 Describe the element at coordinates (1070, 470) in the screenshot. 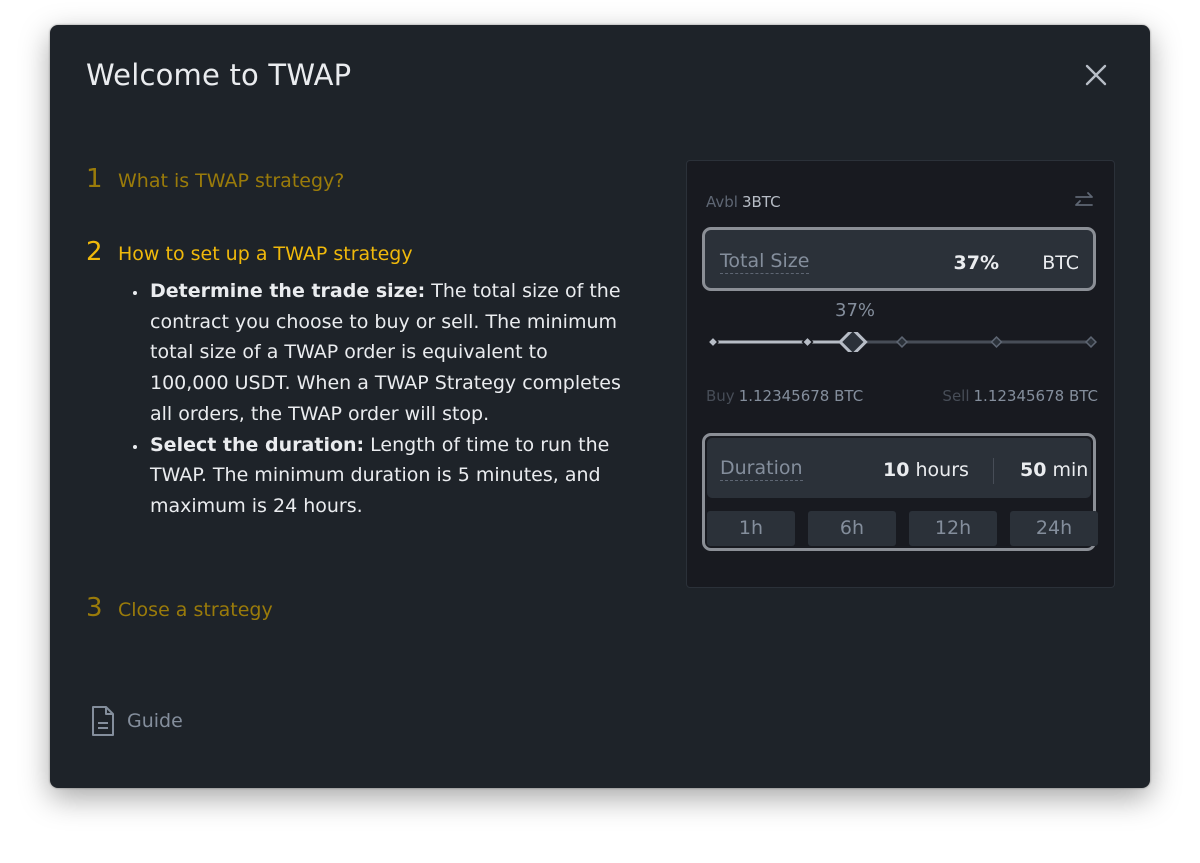

I see `minutes-unit: min` at that location.